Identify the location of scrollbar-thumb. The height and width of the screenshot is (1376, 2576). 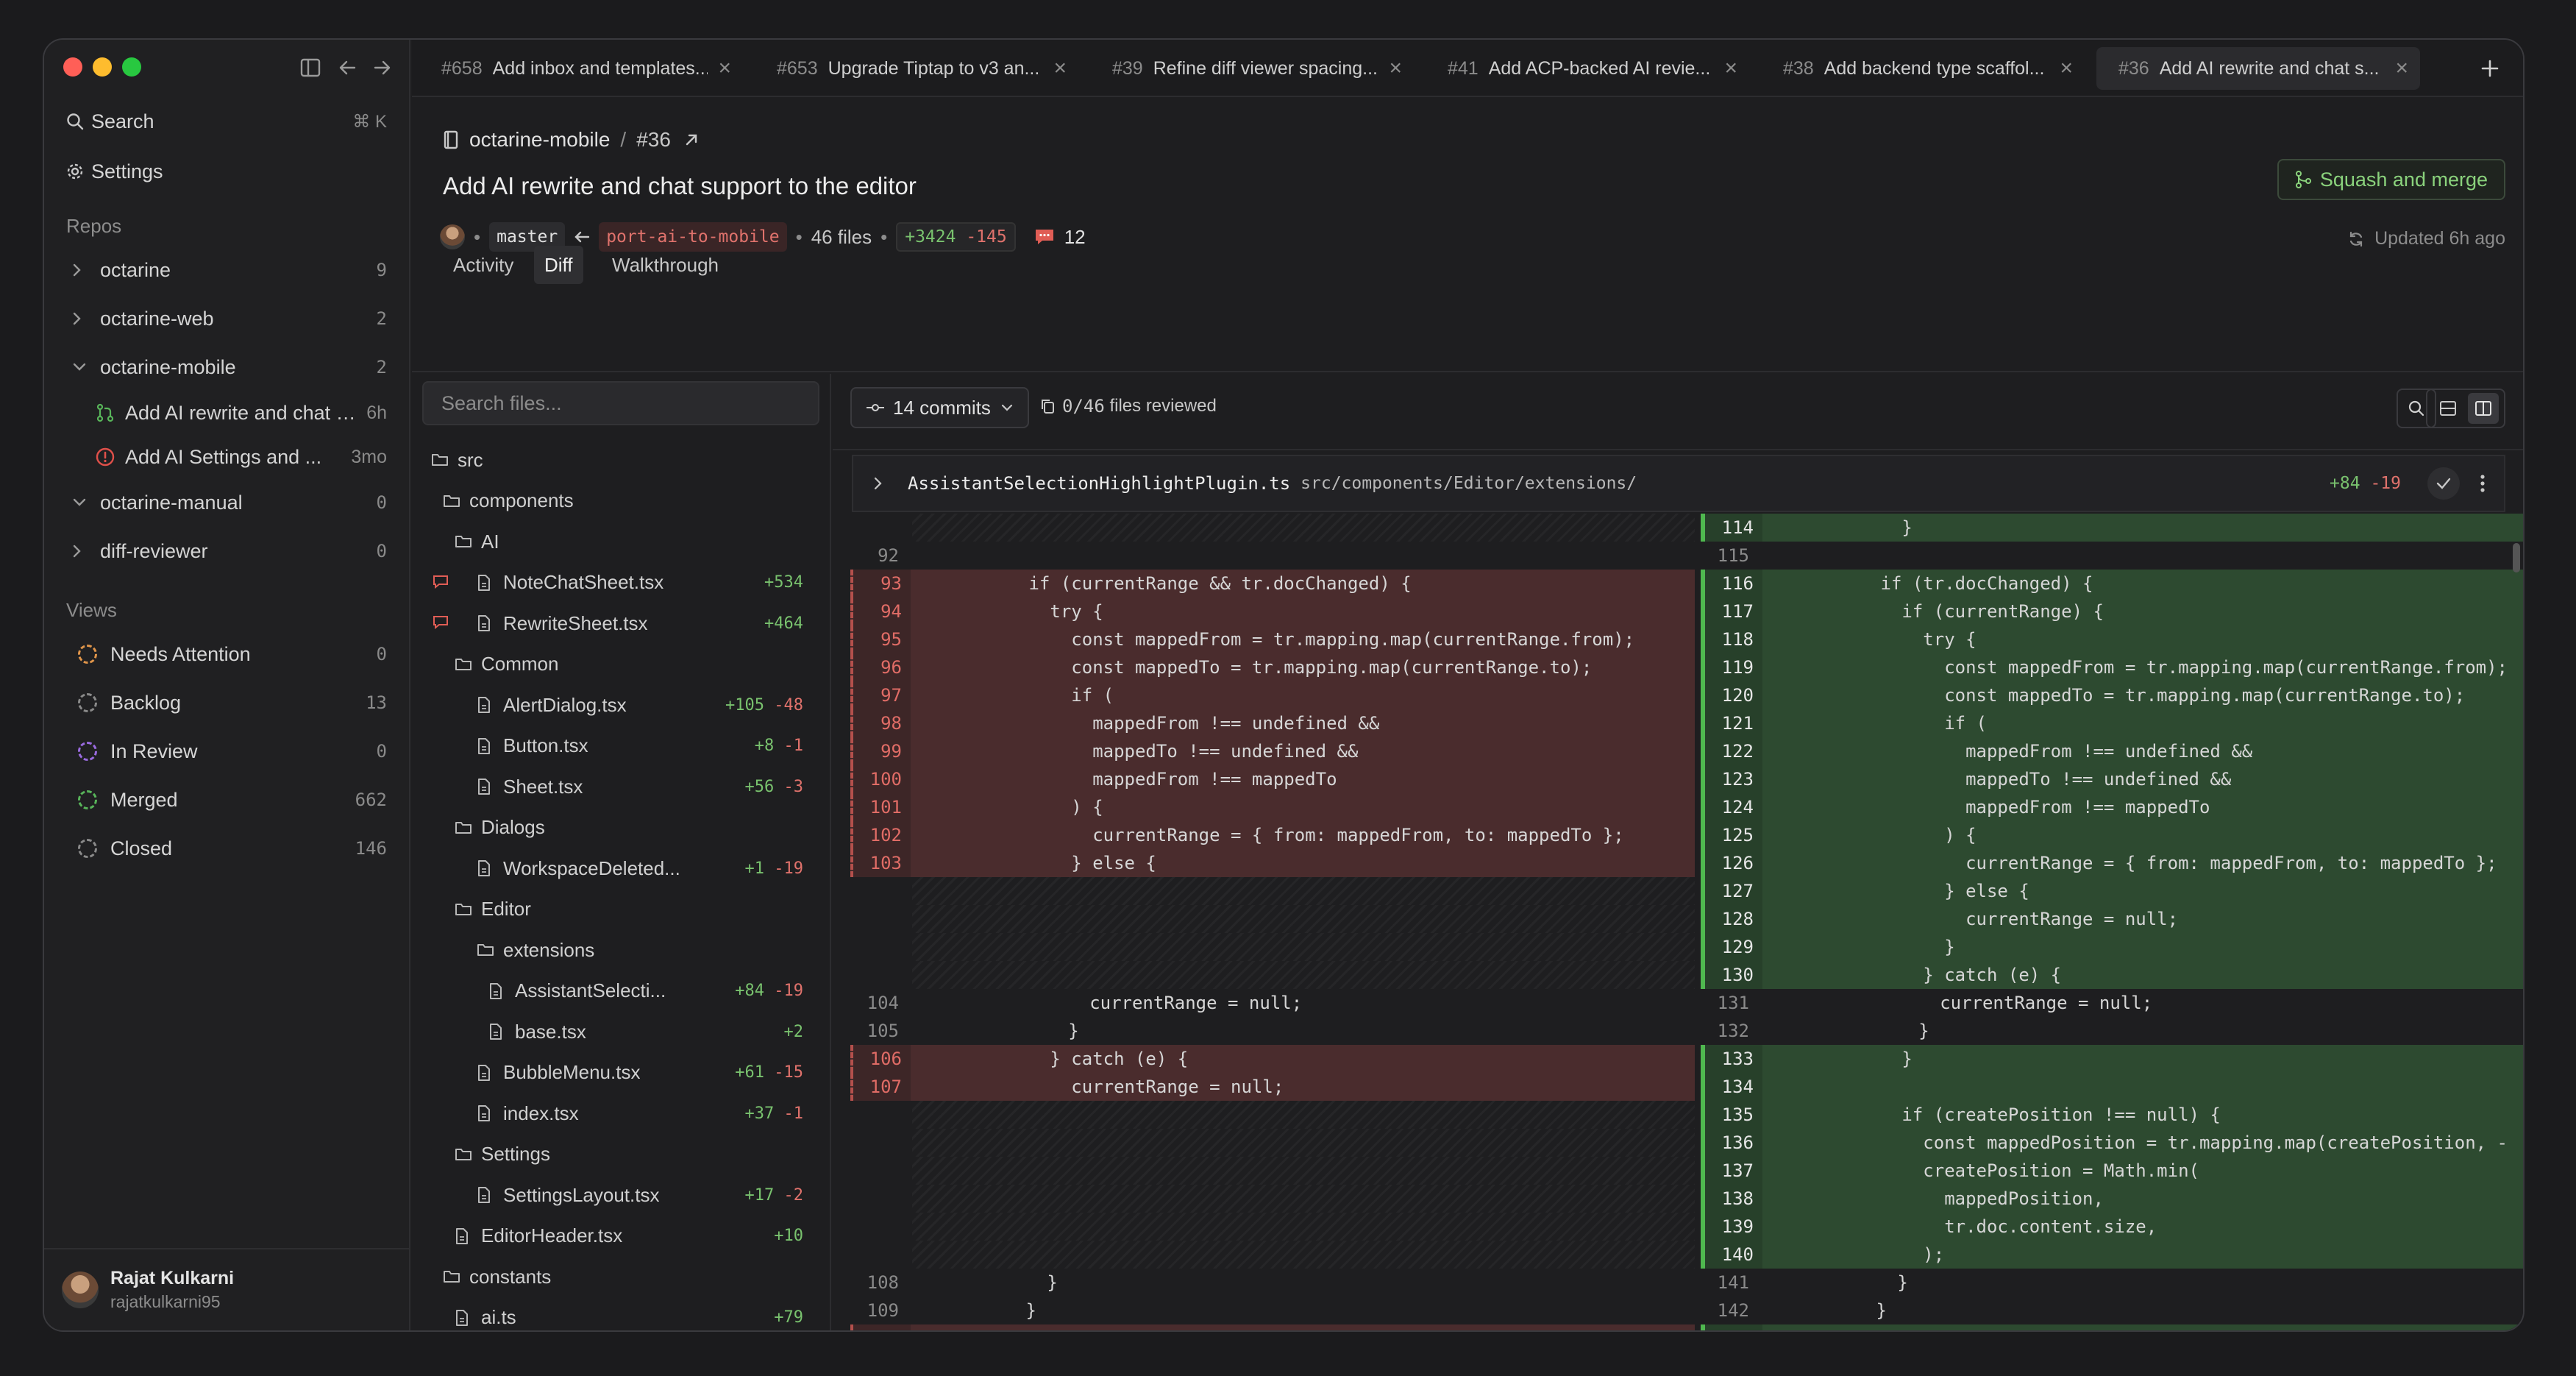
(2516, 557).